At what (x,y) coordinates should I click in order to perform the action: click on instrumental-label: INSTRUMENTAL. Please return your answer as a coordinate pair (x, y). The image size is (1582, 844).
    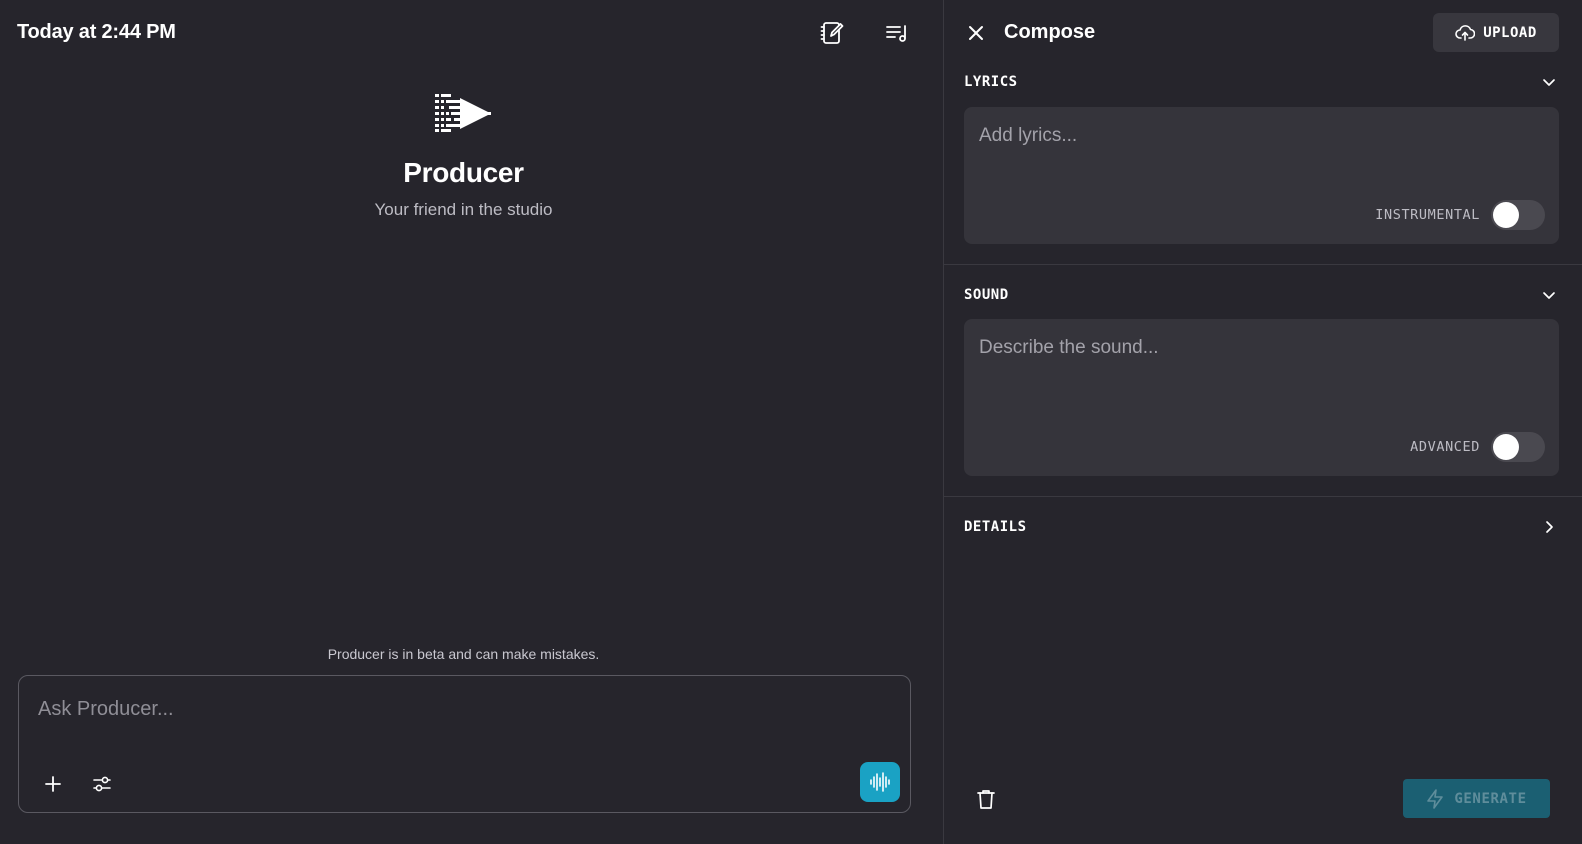
    Looking at the image, I should click on (1427, 215).